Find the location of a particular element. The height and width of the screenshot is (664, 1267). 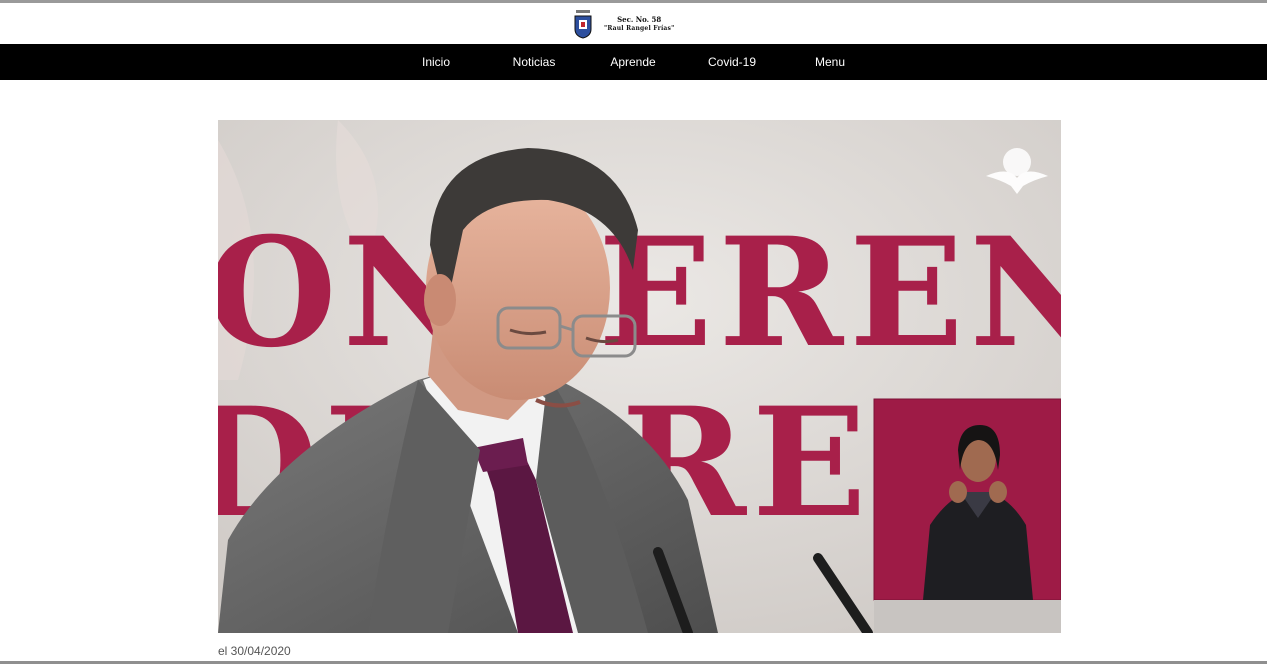

nav-item-menu: Menu is located at coordinates (830, 62).